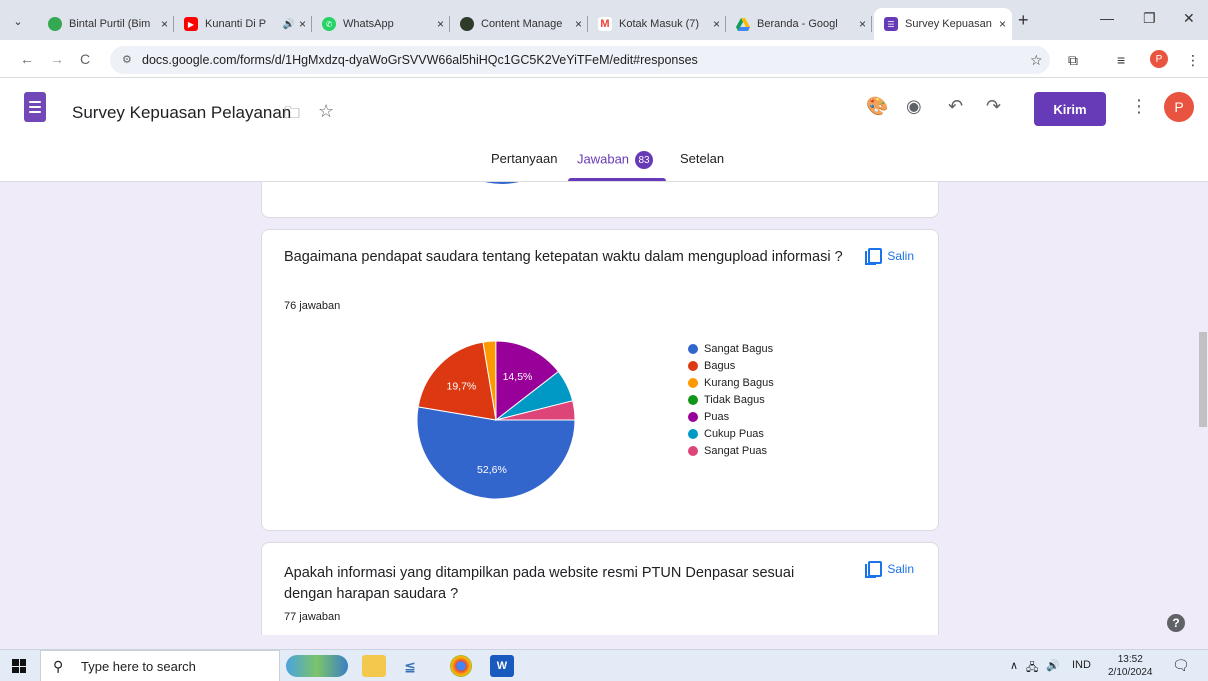  What do you see at coordinates (739, 382) in the screenshot?
I see `legend-label: Kurang Bagus` at bounding box center [739, 382].